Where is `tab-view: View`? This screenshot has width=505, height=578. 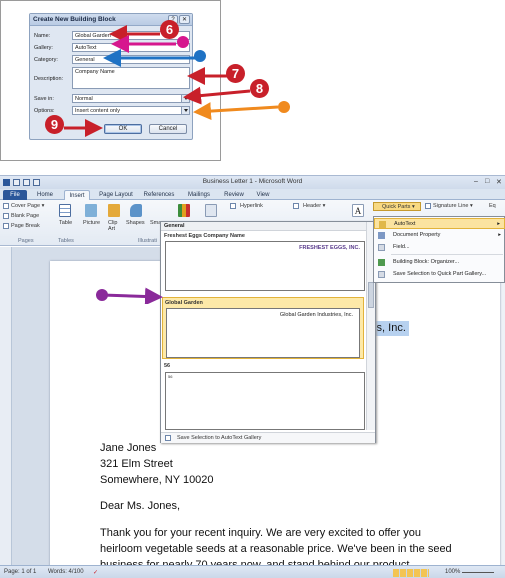
tab-view: View is located at coordinates (263, 195).